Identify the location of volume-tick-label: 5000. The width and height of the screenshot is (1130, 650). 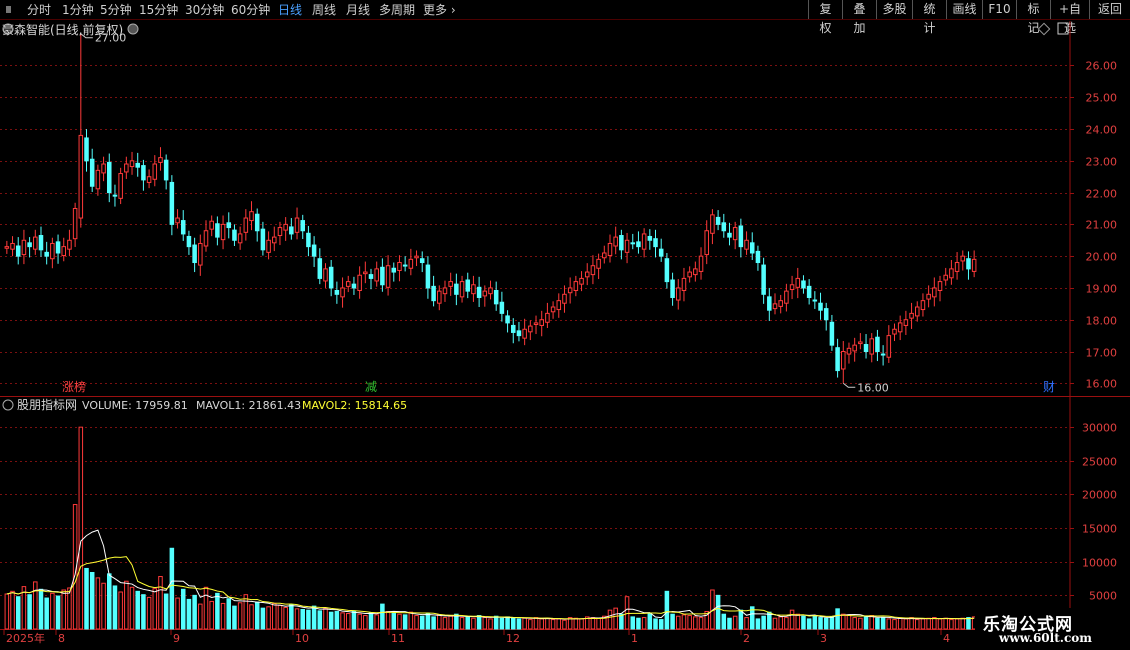
(1103, 596).